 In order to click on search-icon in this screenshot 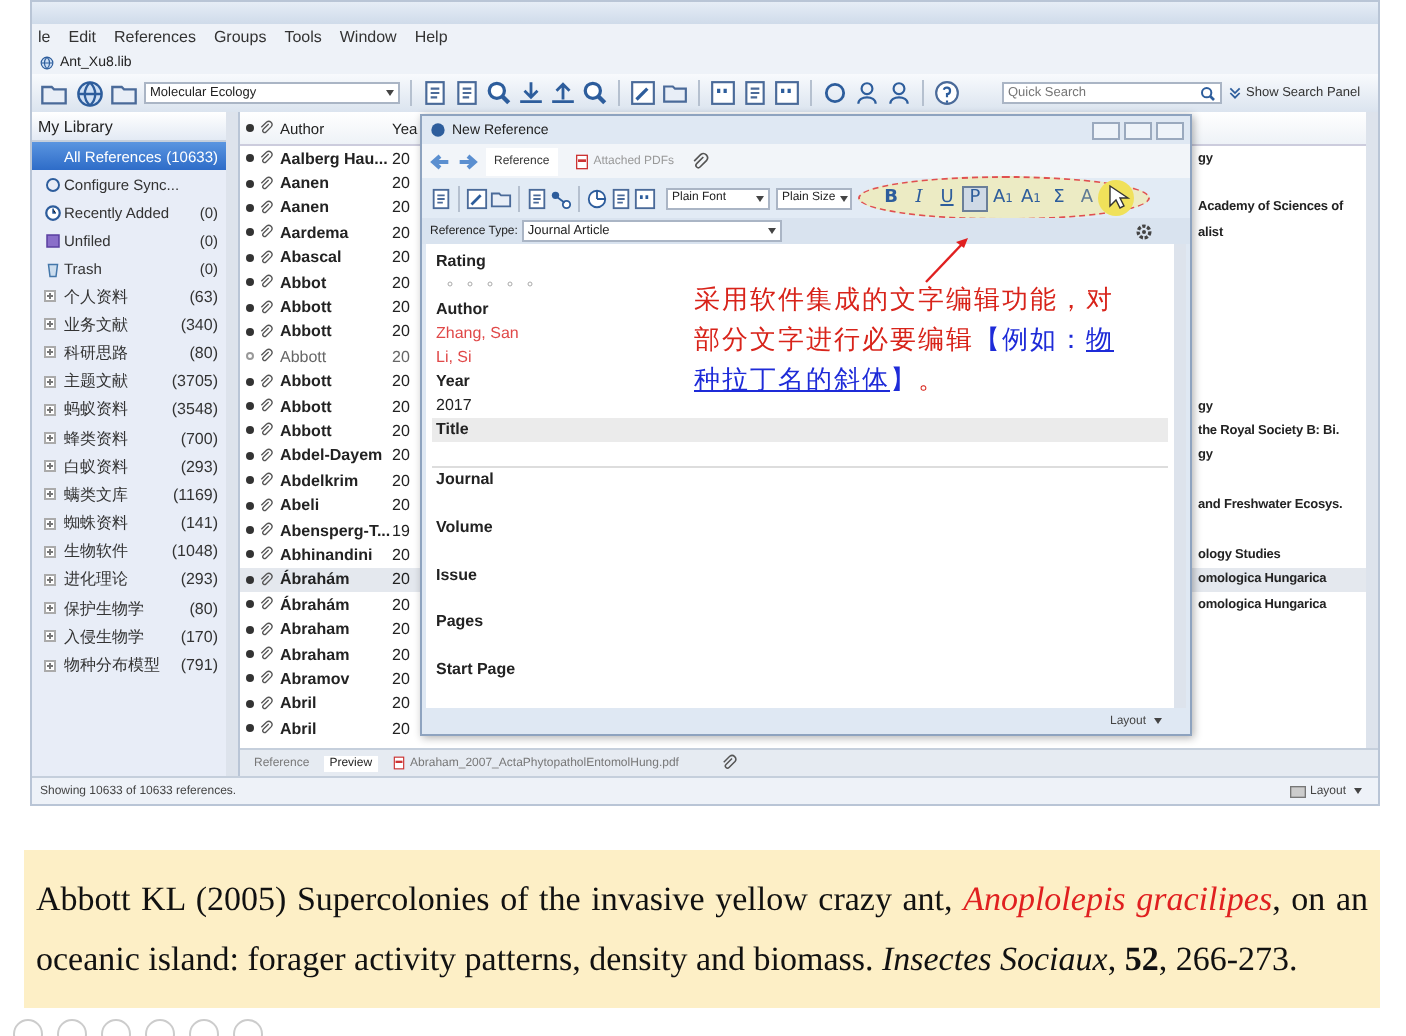, I will do `click(595, 93)`.